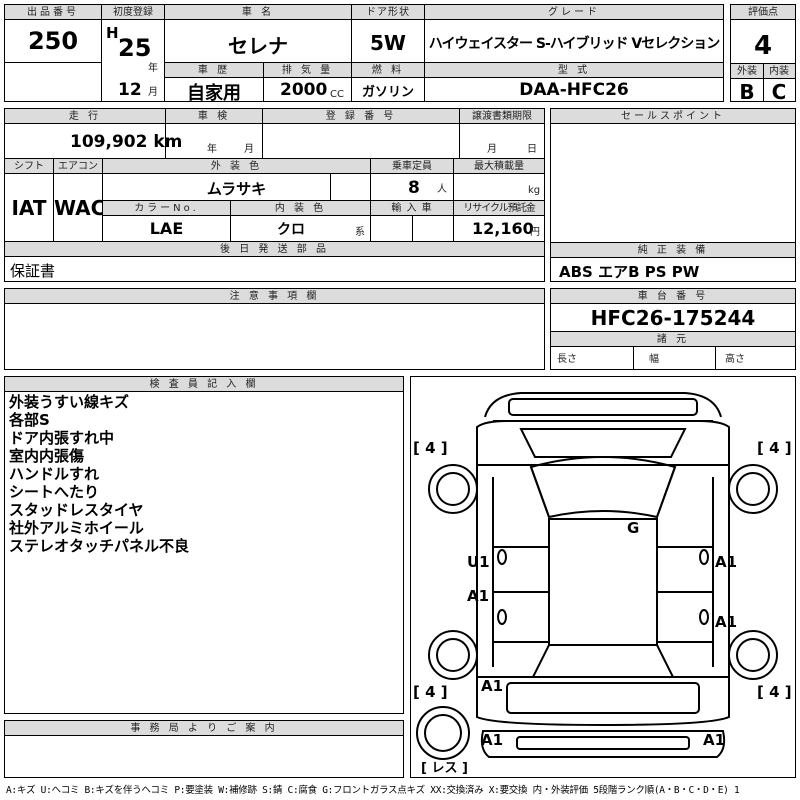 This screenshot has width=800, height=800. I want to click on grade: ハイウェイスター S-ハイブリッド Vセレクション, so click(574, 44).